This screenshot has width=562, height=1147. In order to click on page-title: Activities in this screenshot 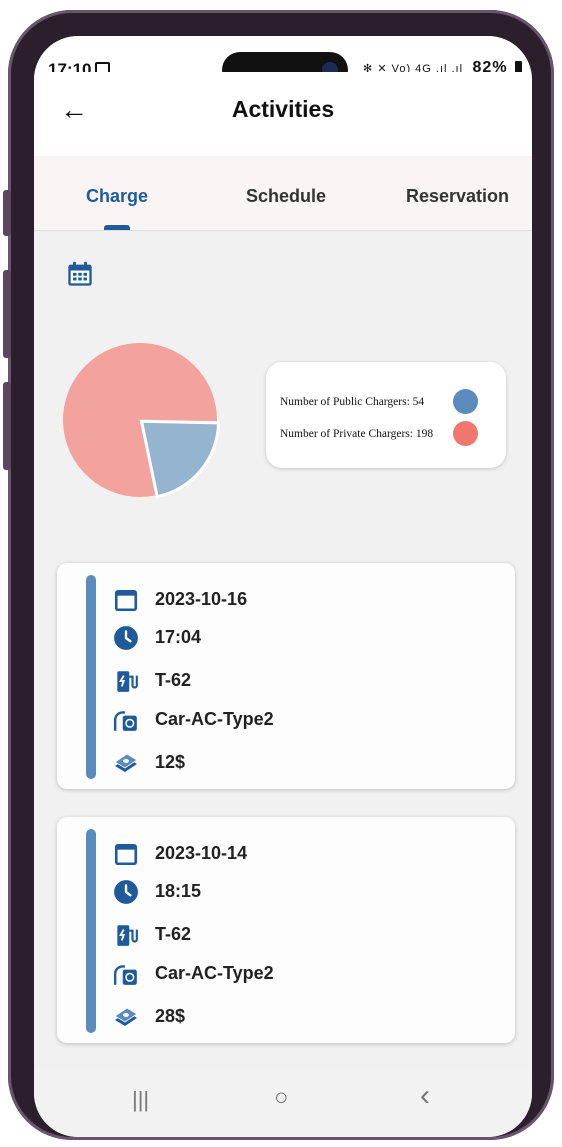, I will do `click(283, 109)`.